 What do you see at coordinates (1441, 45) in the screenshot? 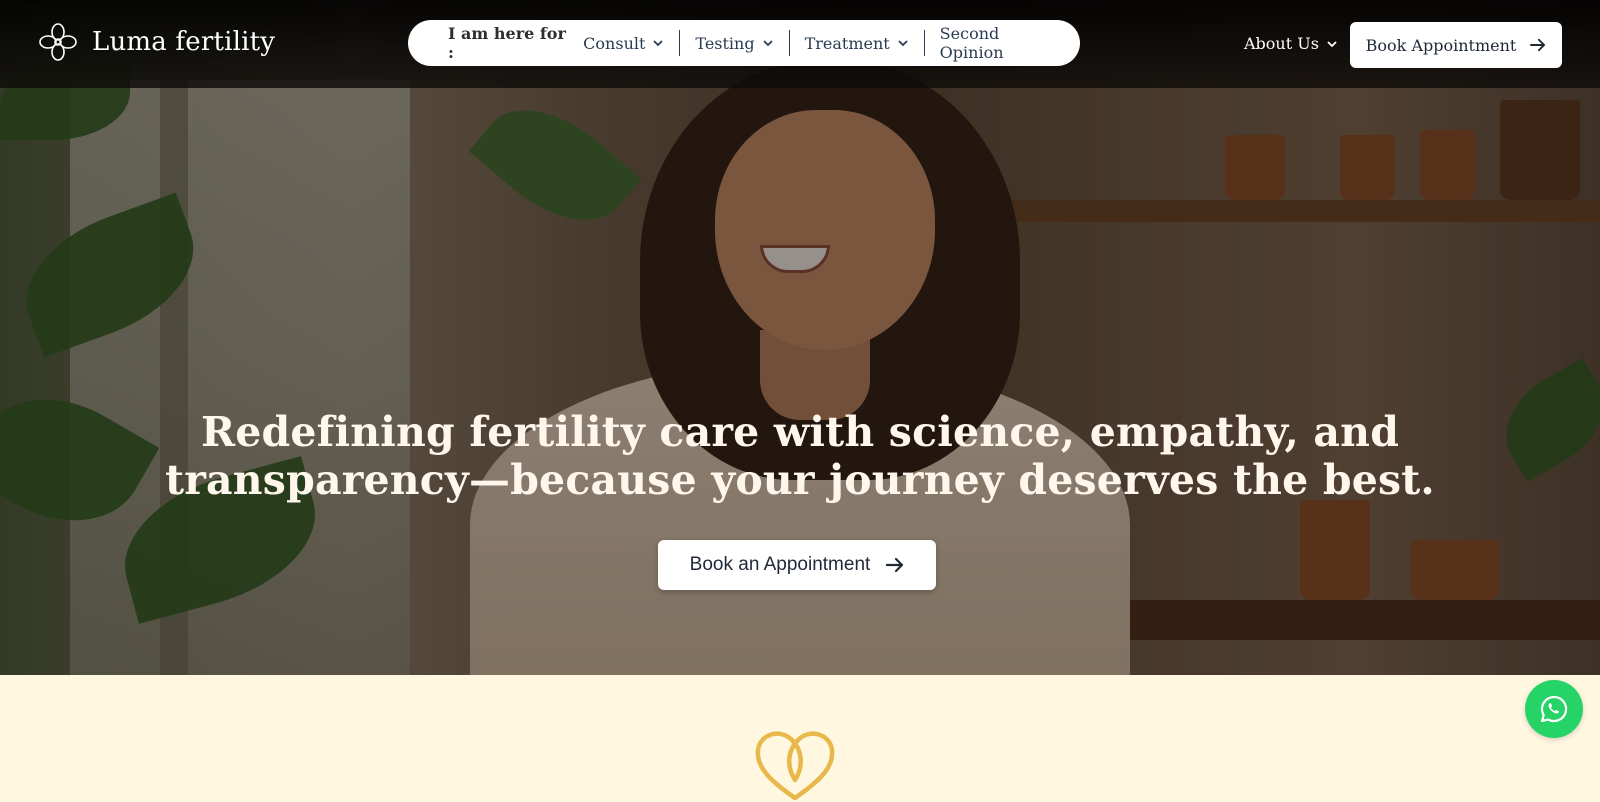
I see `book-appointment-label: Book Appointment` at bounding box center [1441, 45].